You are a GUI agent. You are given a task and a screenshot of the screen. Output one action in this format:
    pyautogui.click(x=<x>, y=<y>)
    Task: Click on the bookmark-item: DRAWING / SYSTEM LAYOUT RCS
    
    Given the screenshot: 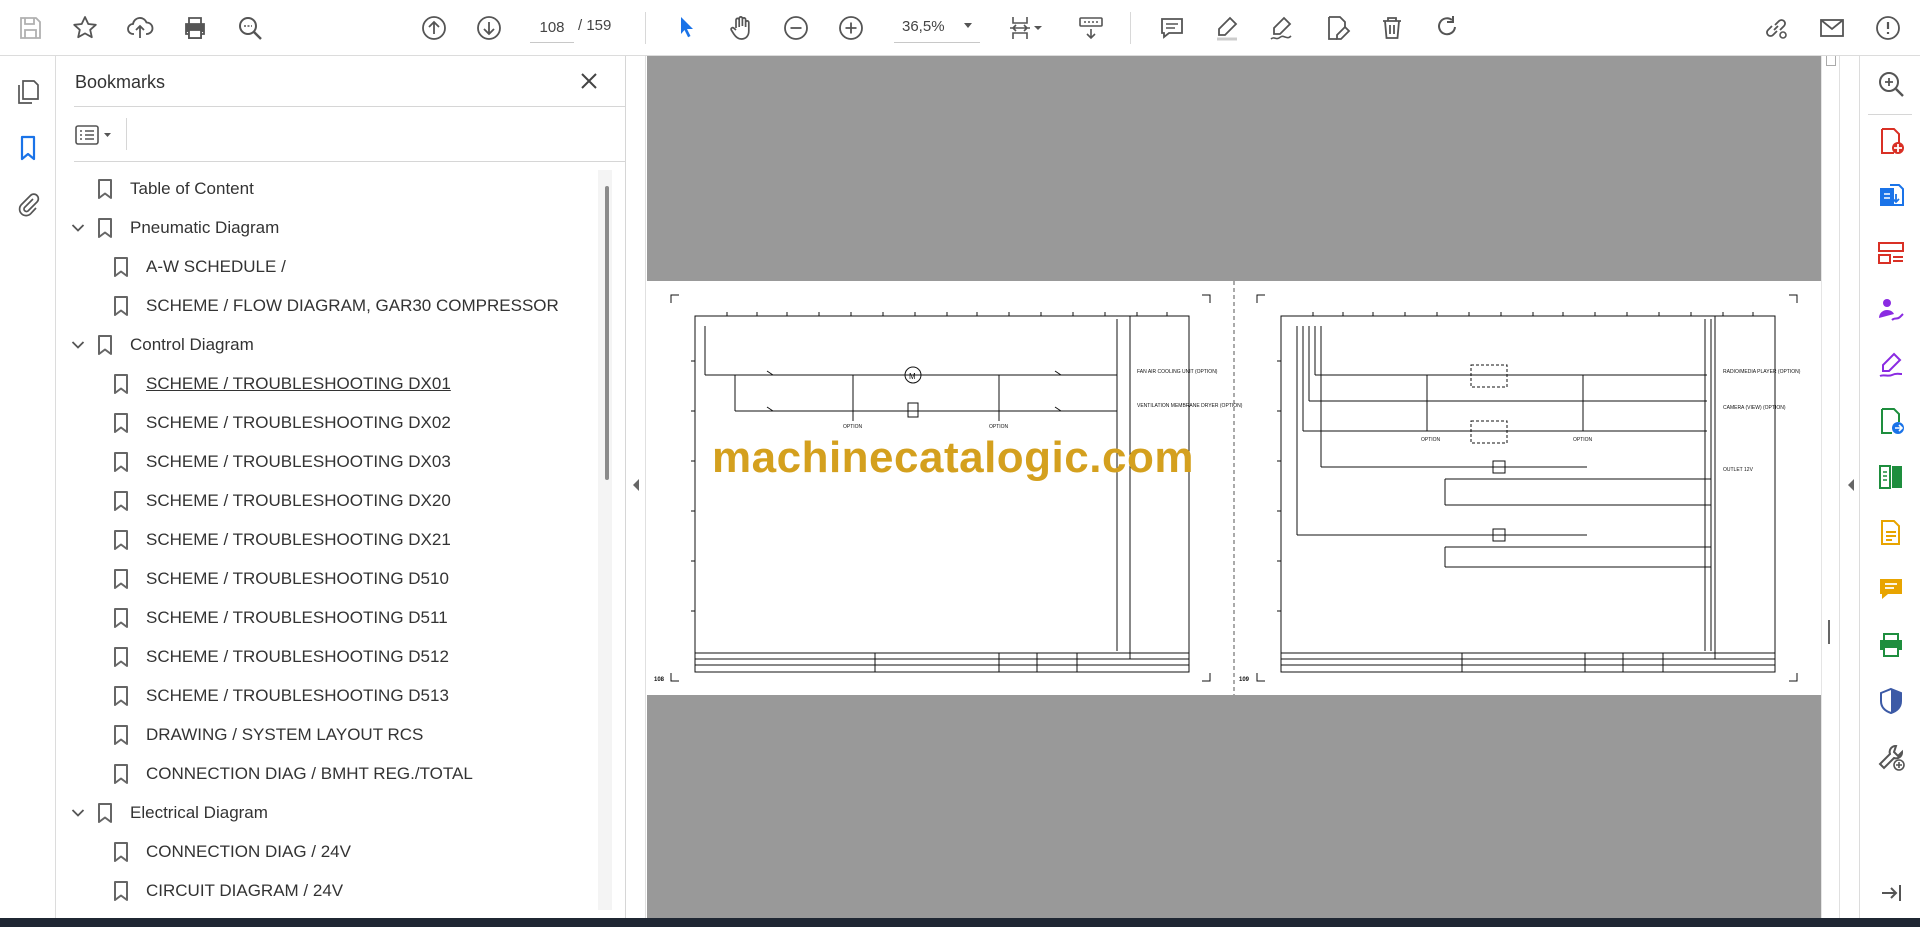 What is the action you would take?
    pyautogui.click(x=267, y=735)
    